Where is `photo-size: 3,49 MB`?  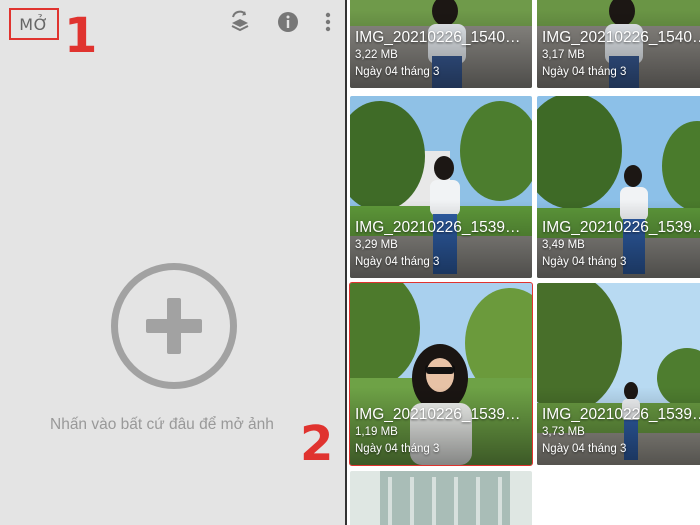 photo-size: 3,49 MB is located at coordinates (563, 245).